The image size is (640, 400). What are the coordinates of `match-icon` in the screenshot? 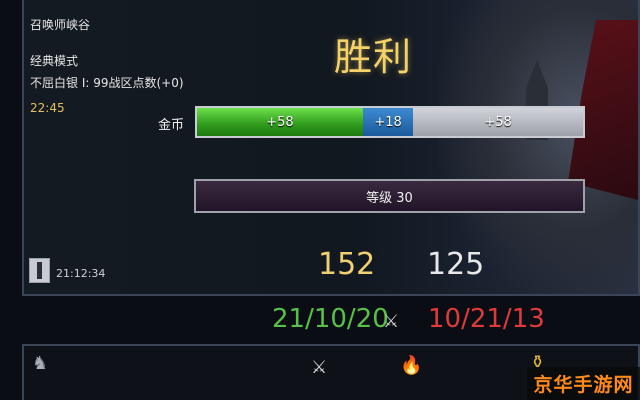 It's located at (39, 270).